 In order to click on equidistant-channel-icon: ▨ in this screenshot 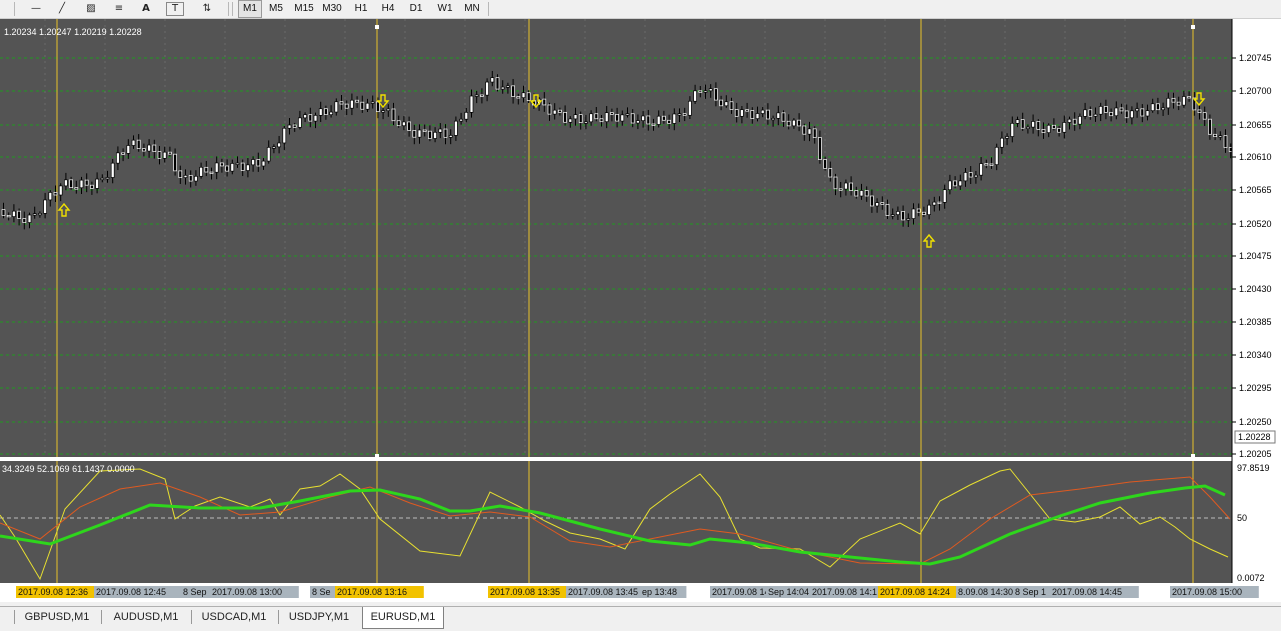, I will do `click(91, 9)`.